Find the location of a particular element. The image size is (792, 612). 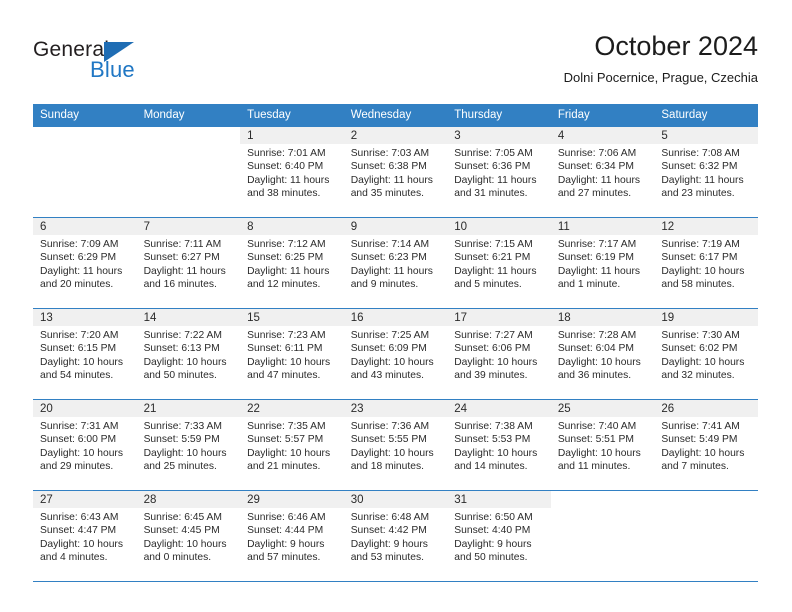

sunset-text: Sunset: 6:00 PM is located at coordinates (78, 440).